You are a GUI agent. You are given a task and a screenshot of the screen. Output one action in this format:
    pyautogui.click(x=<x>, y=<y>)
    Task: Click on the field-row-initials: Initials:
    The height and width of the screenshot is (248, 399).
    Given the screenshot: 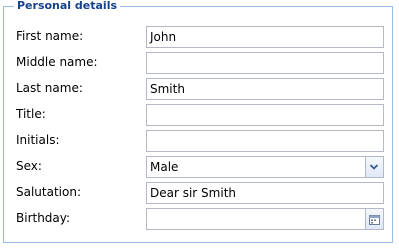 What is the action you would take?
    pyautogui.click(x=198, y=141)
    